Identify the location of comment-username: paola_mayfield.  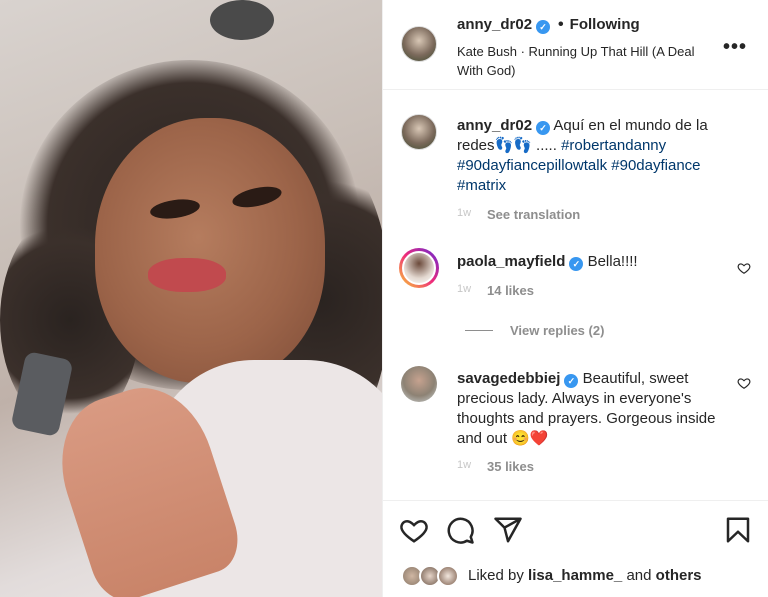
(511, 261).